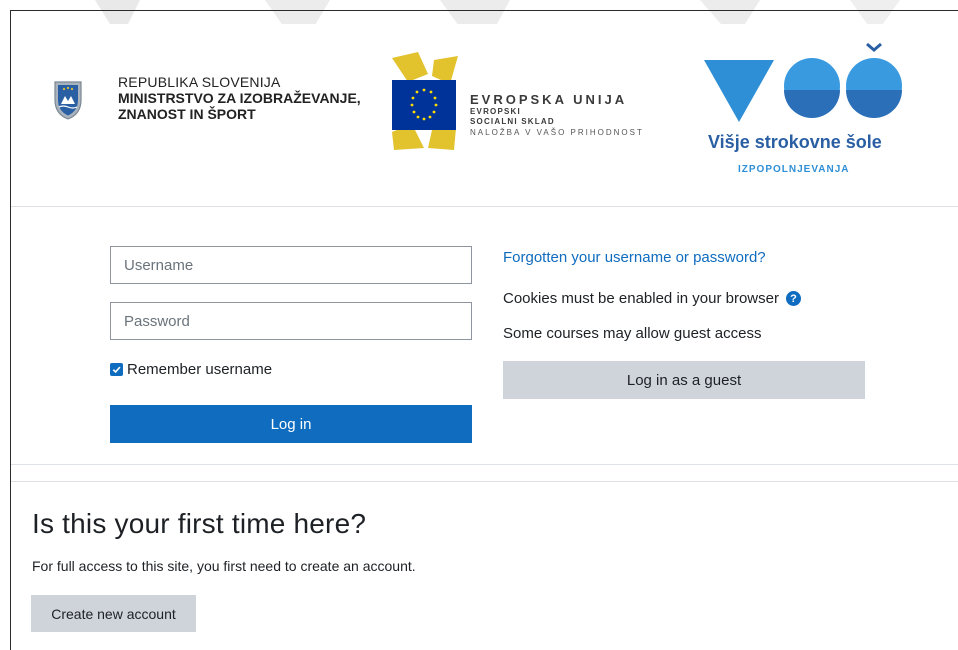 Image resolution: width=958 pixels, height=650 pixels. I want to click on remember-label: Remember username, so click(200, 369).